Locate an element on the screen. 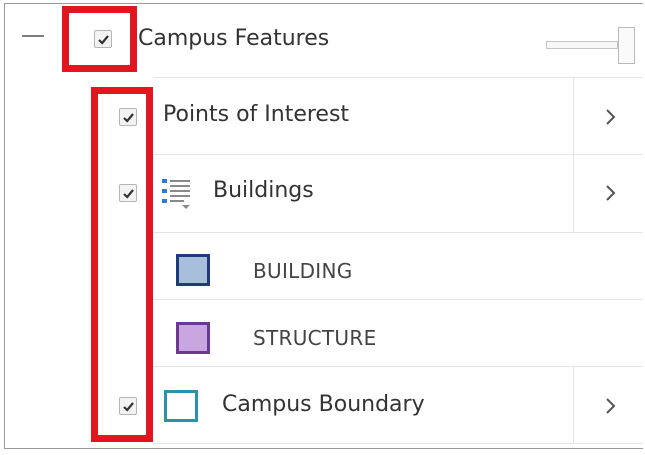  group-checkbox-highlight is located at coordinates (99, 39).